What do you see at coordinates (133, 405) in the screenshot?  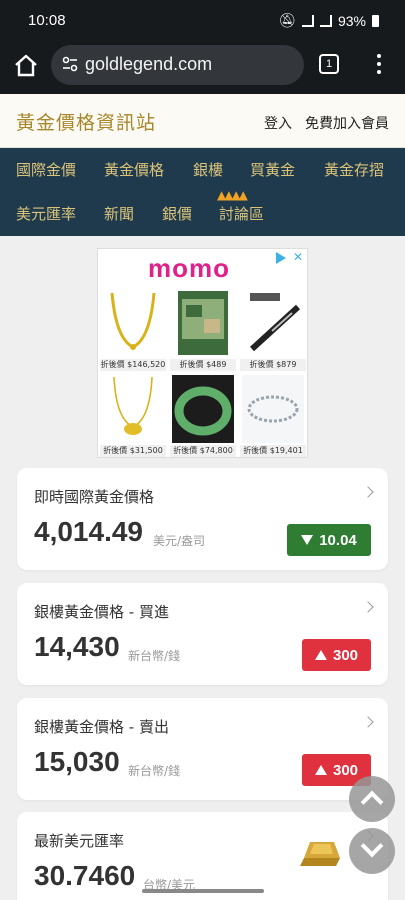 I see `gold-pendant-necklace-icon` at bounding box center [133, 405].